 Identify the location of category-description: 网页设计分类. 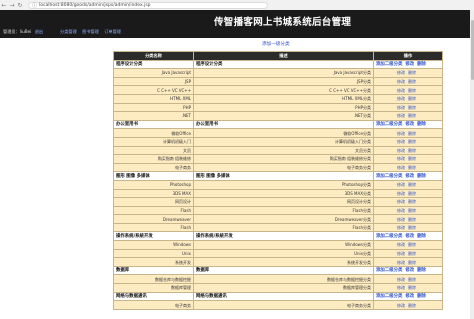
(283, 202).